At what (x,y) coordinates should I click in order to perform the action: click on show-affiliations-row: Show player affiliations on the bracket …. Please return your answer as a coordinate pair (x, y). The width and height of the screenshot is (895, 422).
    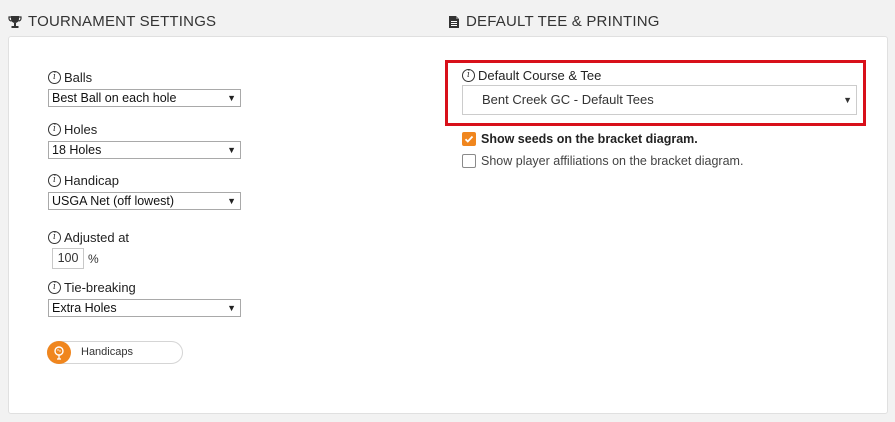
    Looking at the image, I should click on (602, 161).